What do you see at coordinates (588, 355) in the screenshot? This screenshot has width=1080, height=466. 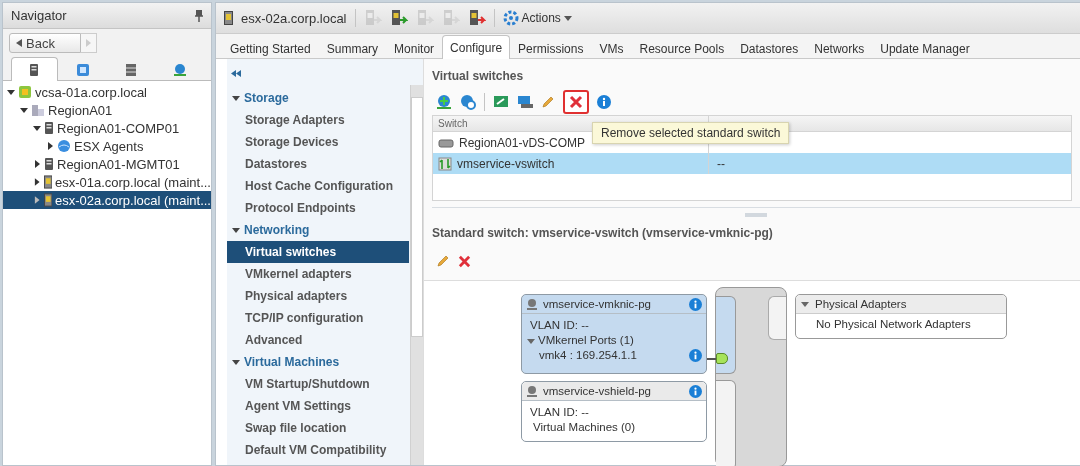 I see `adapter-label: vmk4 : 169.254.1.1` at bounding box center [588, 355].